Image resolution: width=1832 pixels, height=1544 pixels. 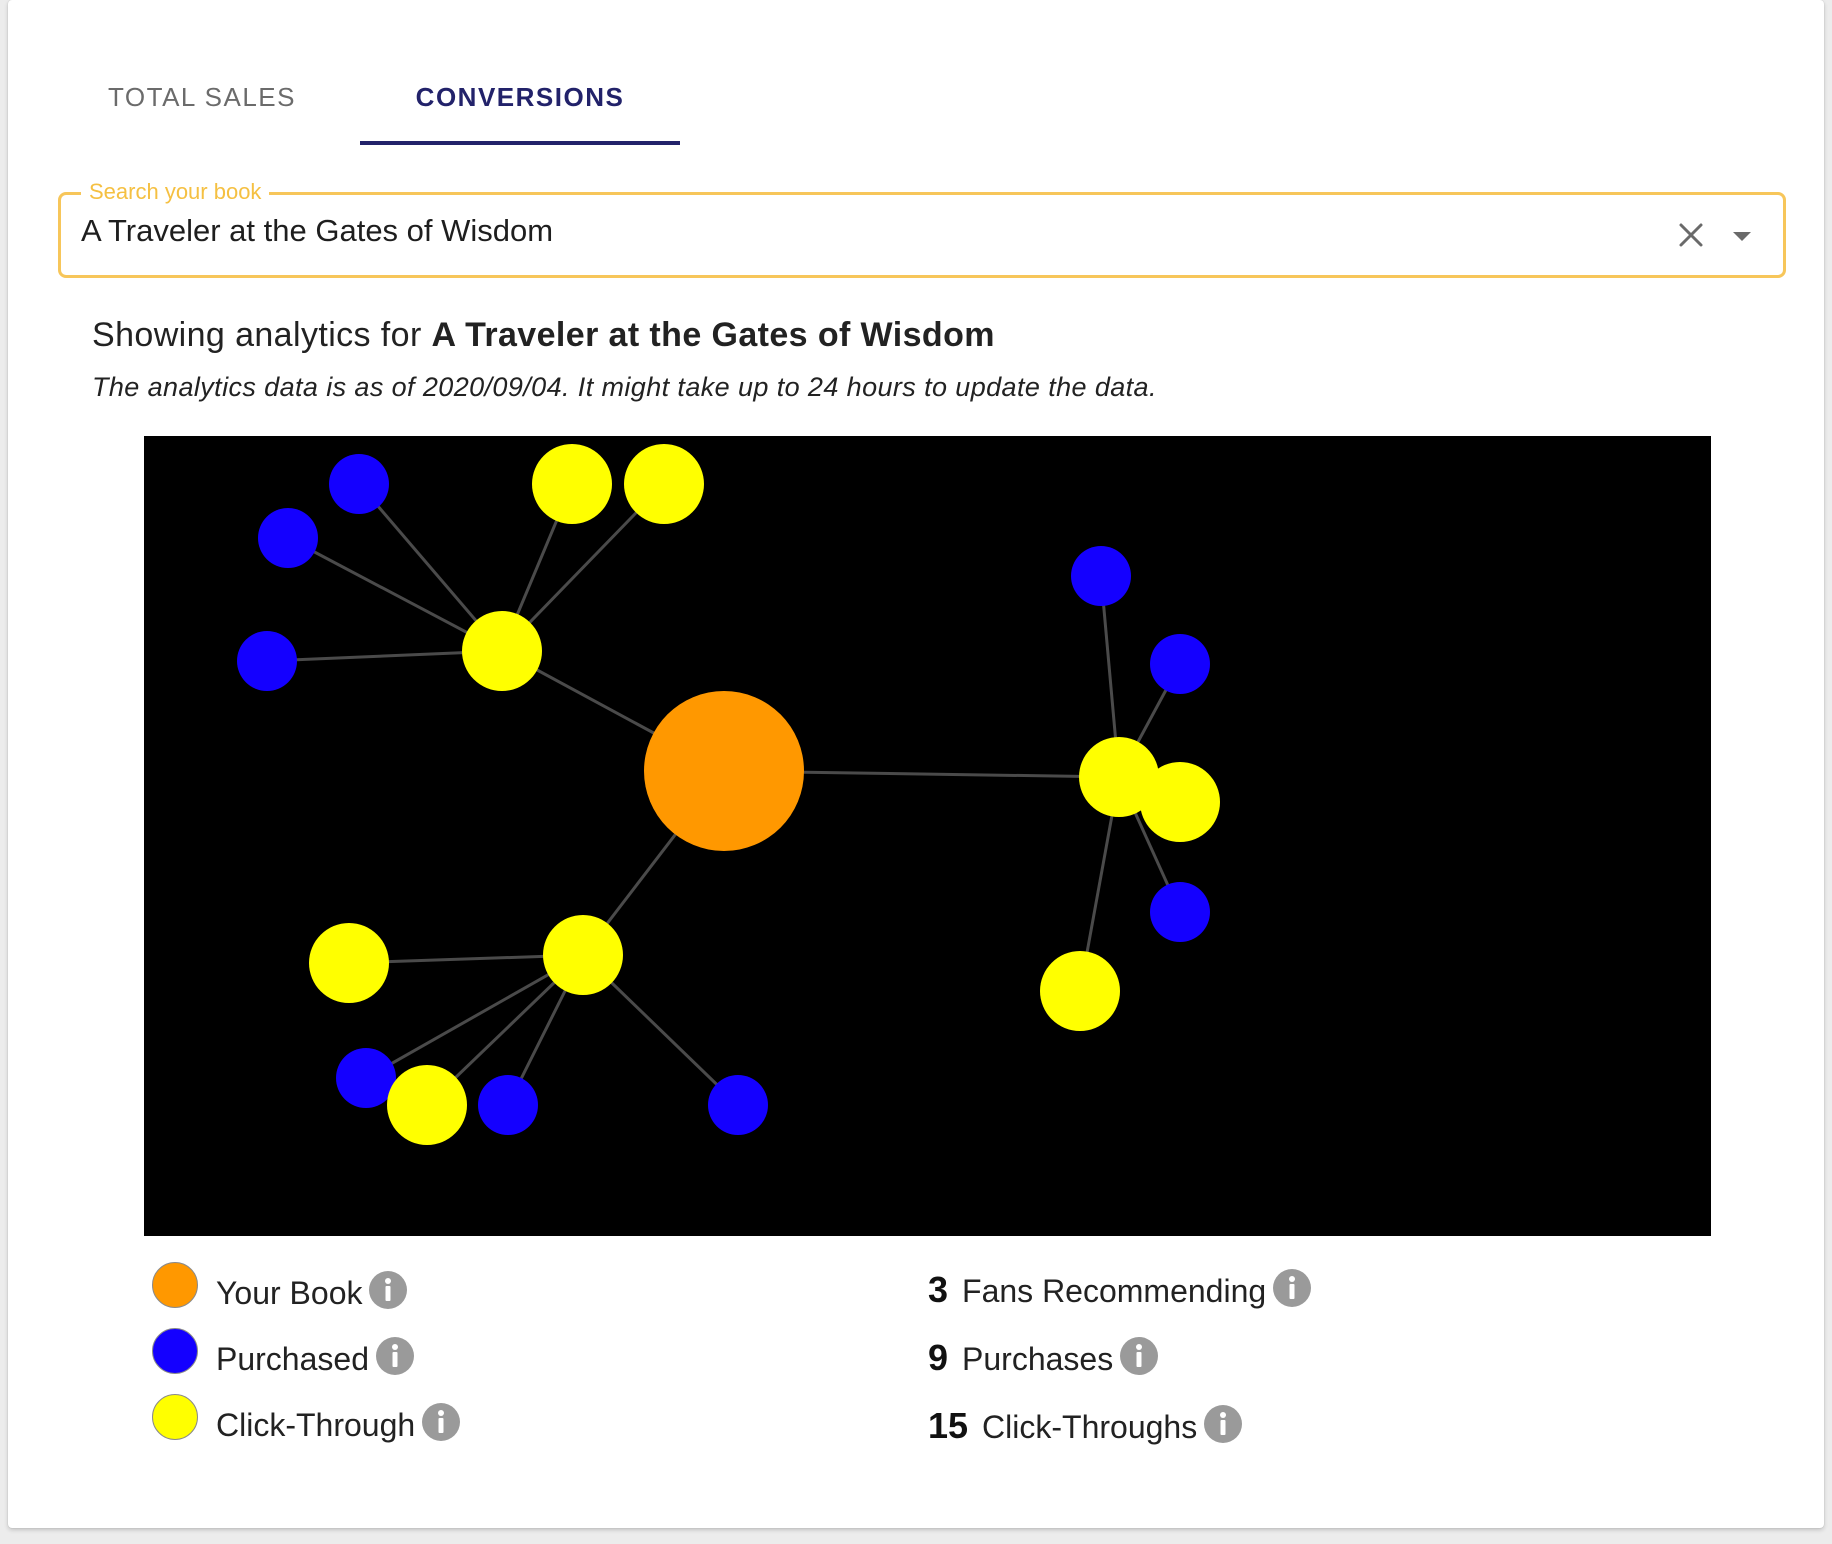 I want to click on legend-label: Click-Through, so click(x=338, y=1423).